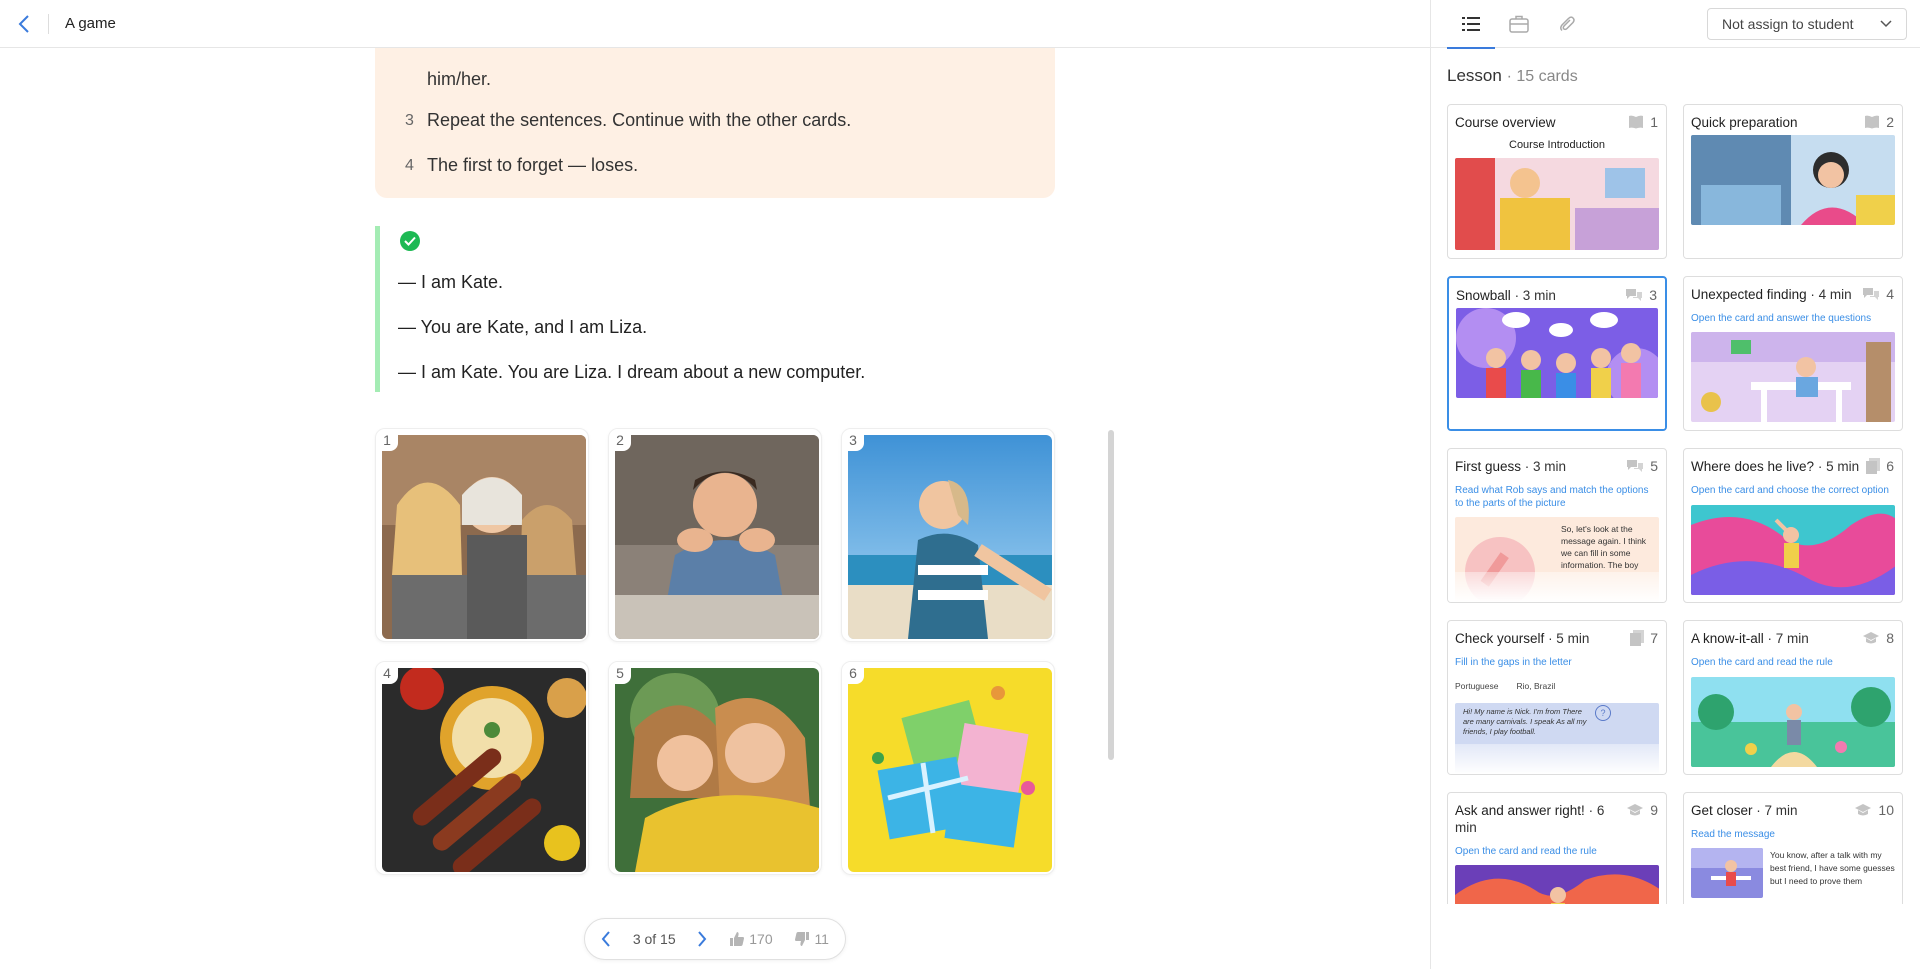 Image resolution: width=1920 pixels, height=969 pixels. I want to click on tab-materials, so click(1519, 24).